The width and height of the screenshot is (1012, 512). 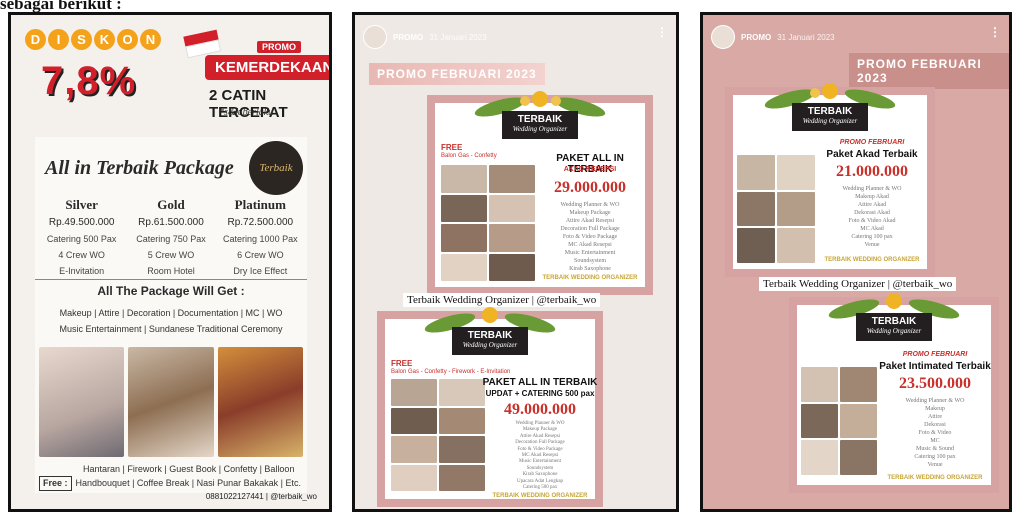 What do you see at coordinates (872, 171) in the screenshot?
I see `package-price: 21.000.000` at bounding box center [872, 171].